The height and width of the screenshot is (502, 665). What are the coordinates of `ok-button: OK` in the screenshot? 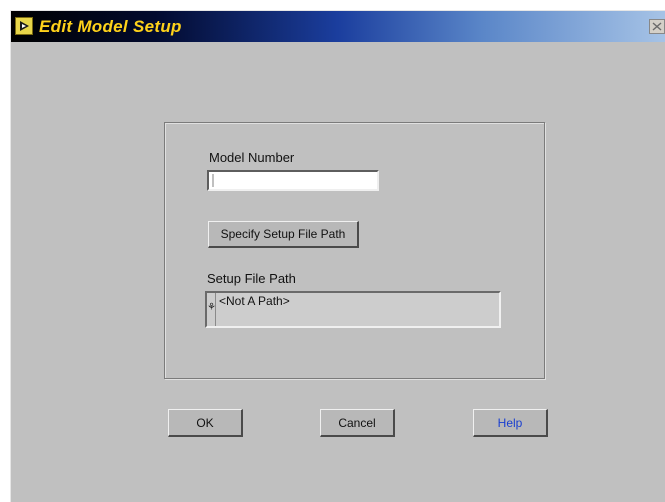 It's located at (205, 423).